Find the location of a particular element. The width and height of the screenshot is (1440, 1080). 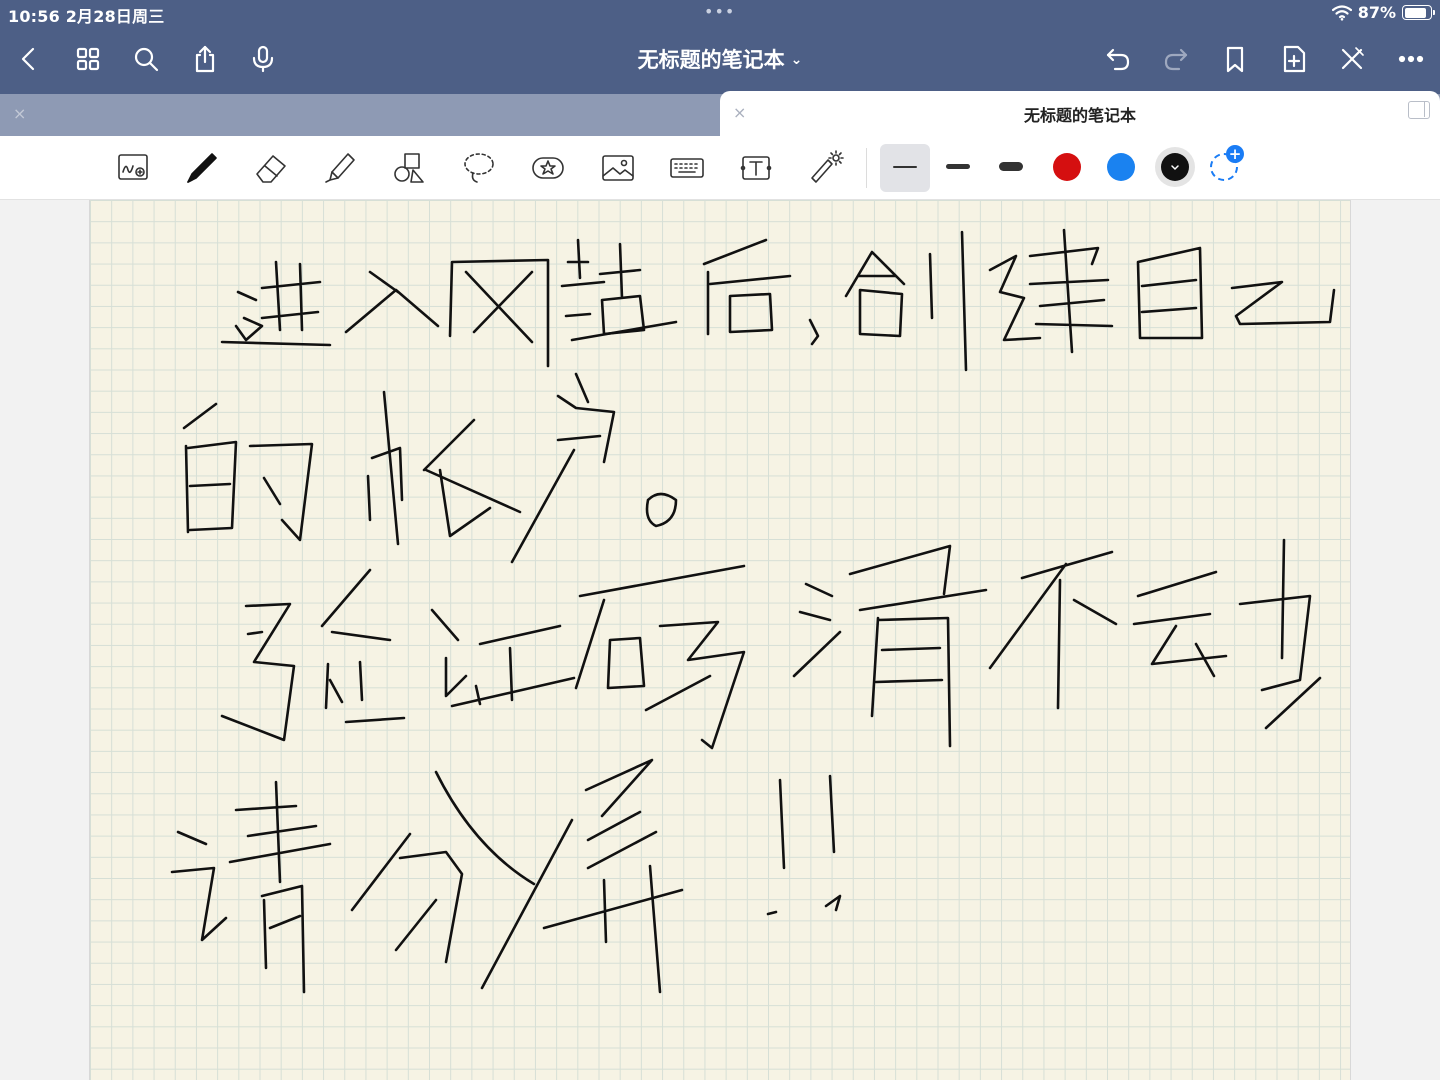

search-icon is located at coordinates (146, 59).